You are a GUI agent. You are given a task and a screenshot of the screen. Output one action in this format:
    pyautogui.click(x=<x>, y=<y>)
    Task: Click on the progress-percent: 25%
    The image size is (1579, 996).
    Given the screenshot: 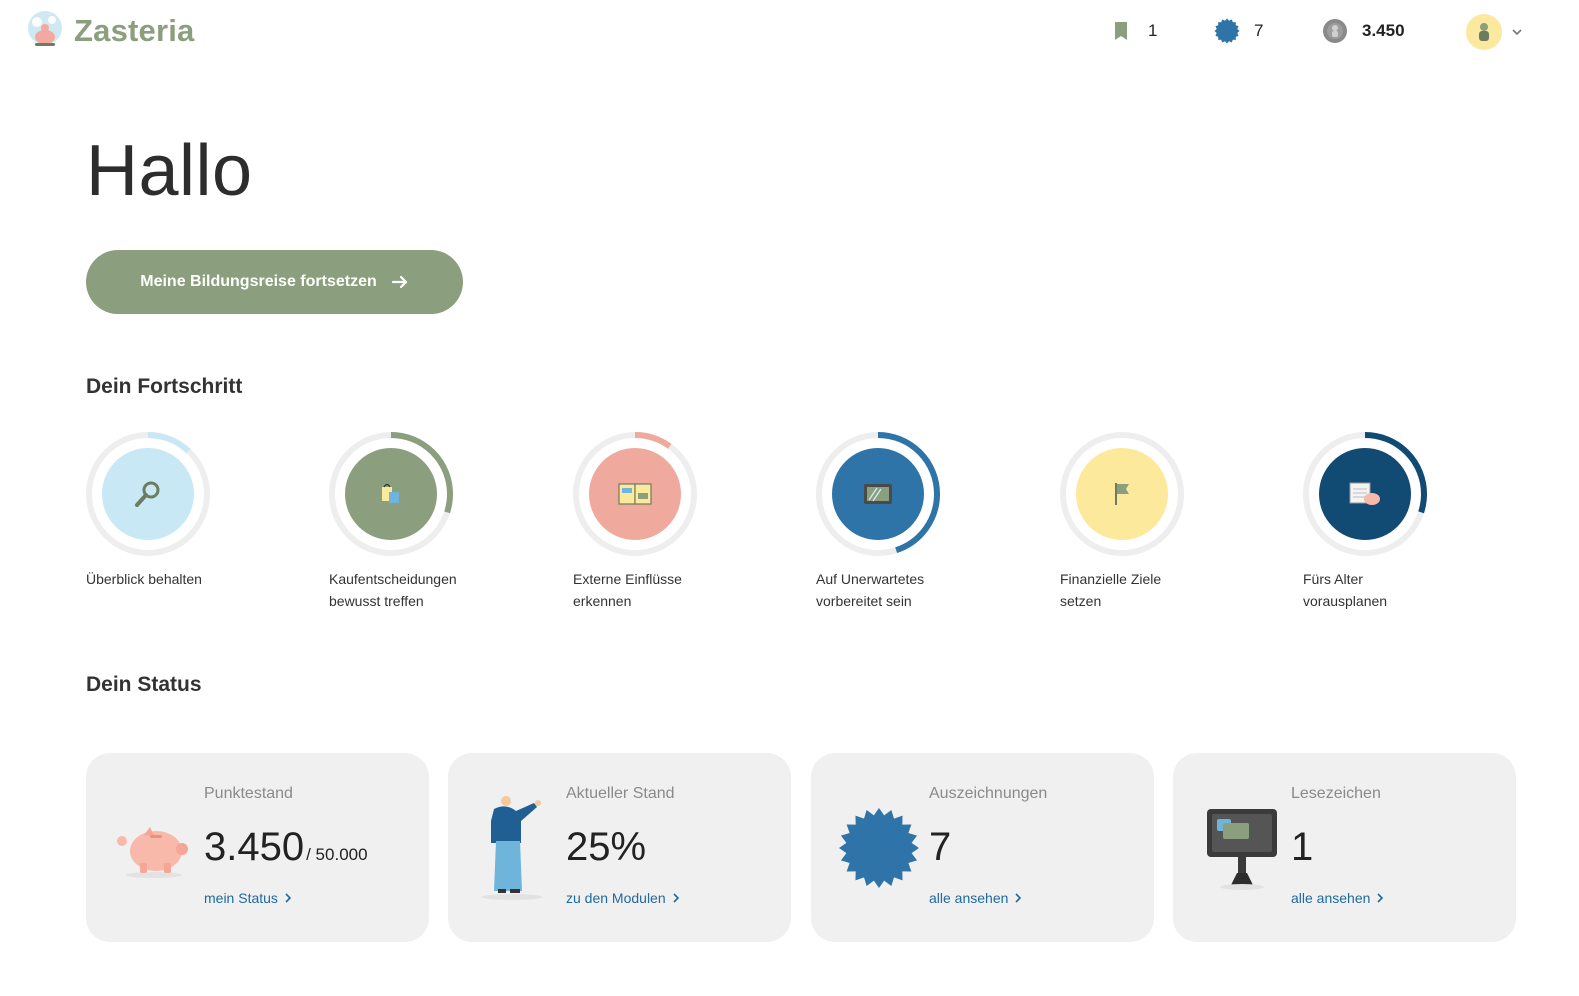 What is the action you would take?
    pyautogui.click(x=606, y=847)
    